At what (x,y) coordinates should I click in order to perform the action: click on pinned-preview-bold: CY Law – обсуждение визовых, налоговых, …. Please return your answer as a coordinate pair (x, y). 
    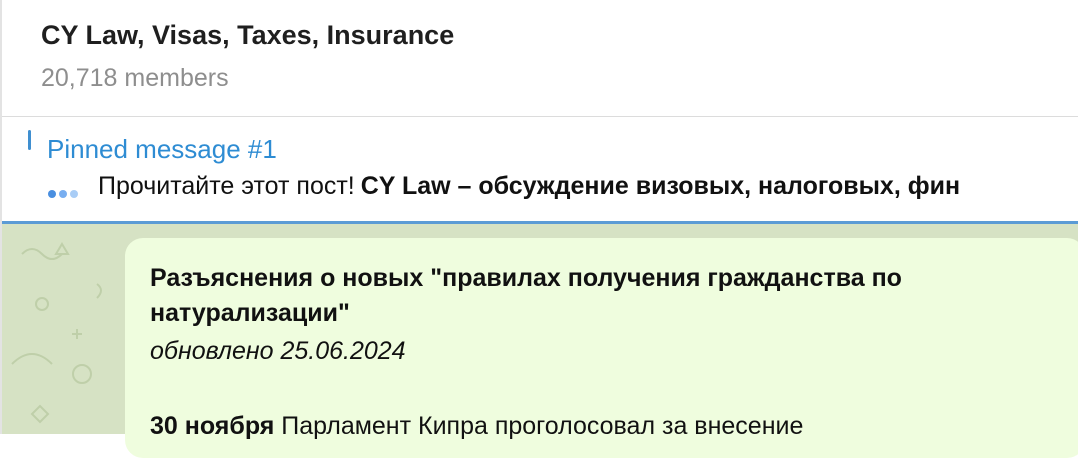
    Looking at the image, I should click on (660, 186).